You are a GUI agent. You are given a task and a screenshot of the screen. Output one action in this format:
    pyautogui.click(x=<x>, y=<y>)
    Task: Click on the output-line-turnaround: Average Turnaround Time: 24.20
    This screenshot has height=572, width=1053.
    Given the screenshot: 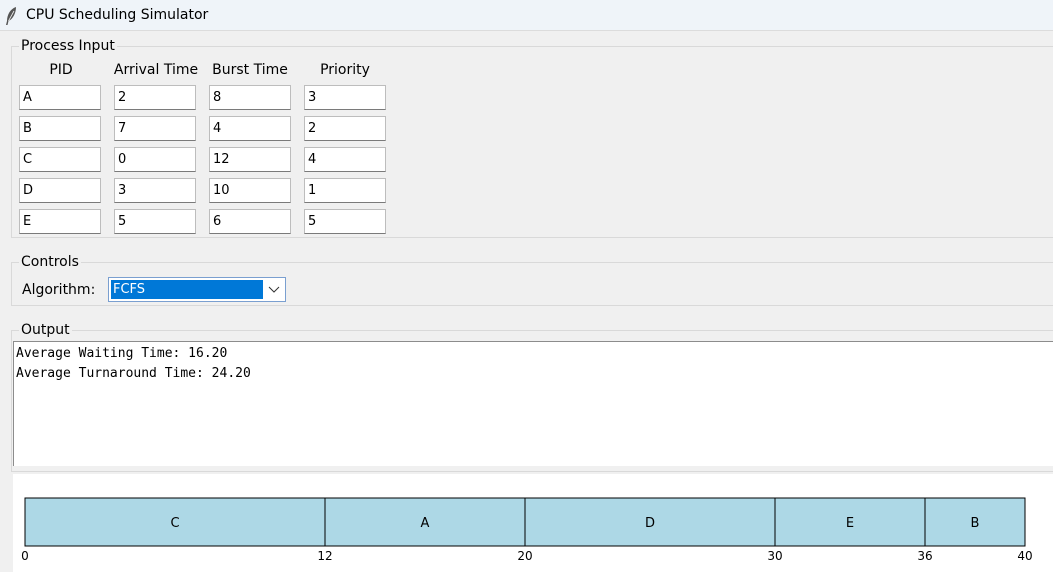 What is the action you would take?
    pyautogui.click(x=133, y=373)
    